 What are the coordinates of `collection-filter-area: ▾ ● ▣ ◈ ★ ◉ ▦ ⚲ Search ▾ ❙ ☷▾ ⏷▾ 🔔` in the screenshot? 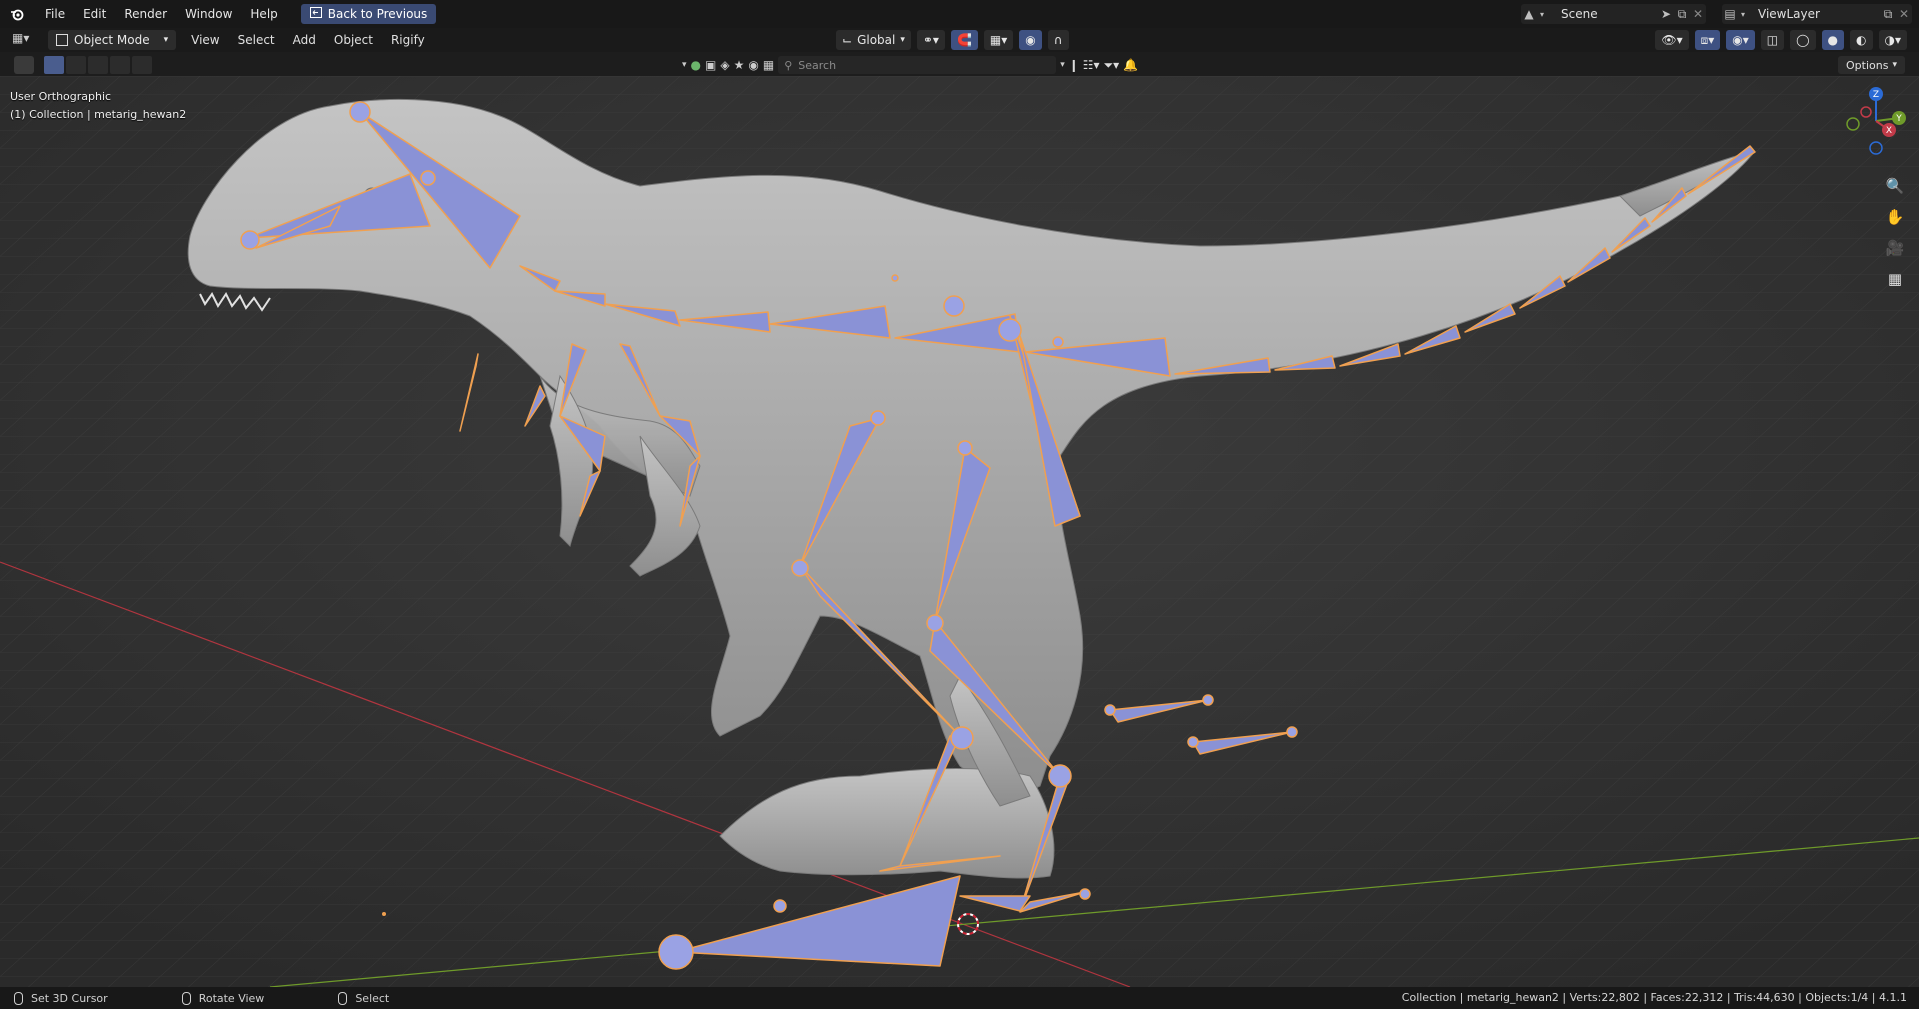 It's located at (910, 65).